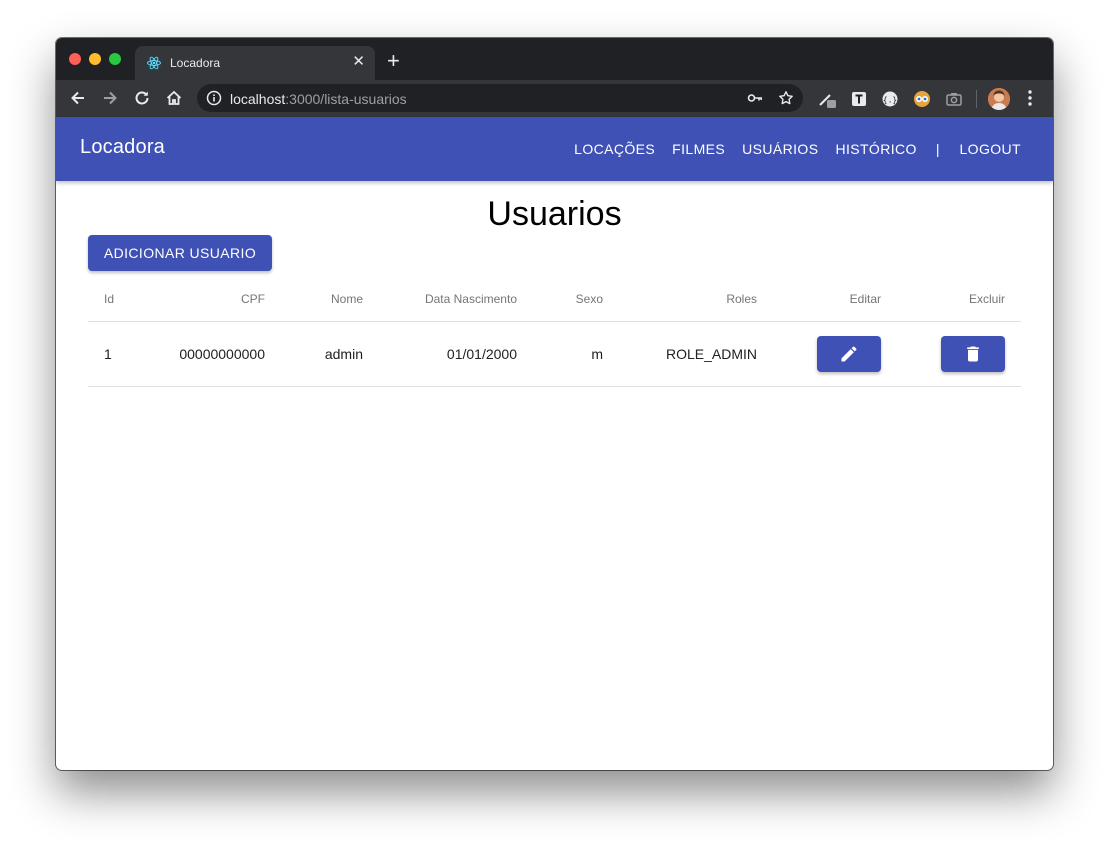  I want to click on toolbar-separator, so click(976, 99).